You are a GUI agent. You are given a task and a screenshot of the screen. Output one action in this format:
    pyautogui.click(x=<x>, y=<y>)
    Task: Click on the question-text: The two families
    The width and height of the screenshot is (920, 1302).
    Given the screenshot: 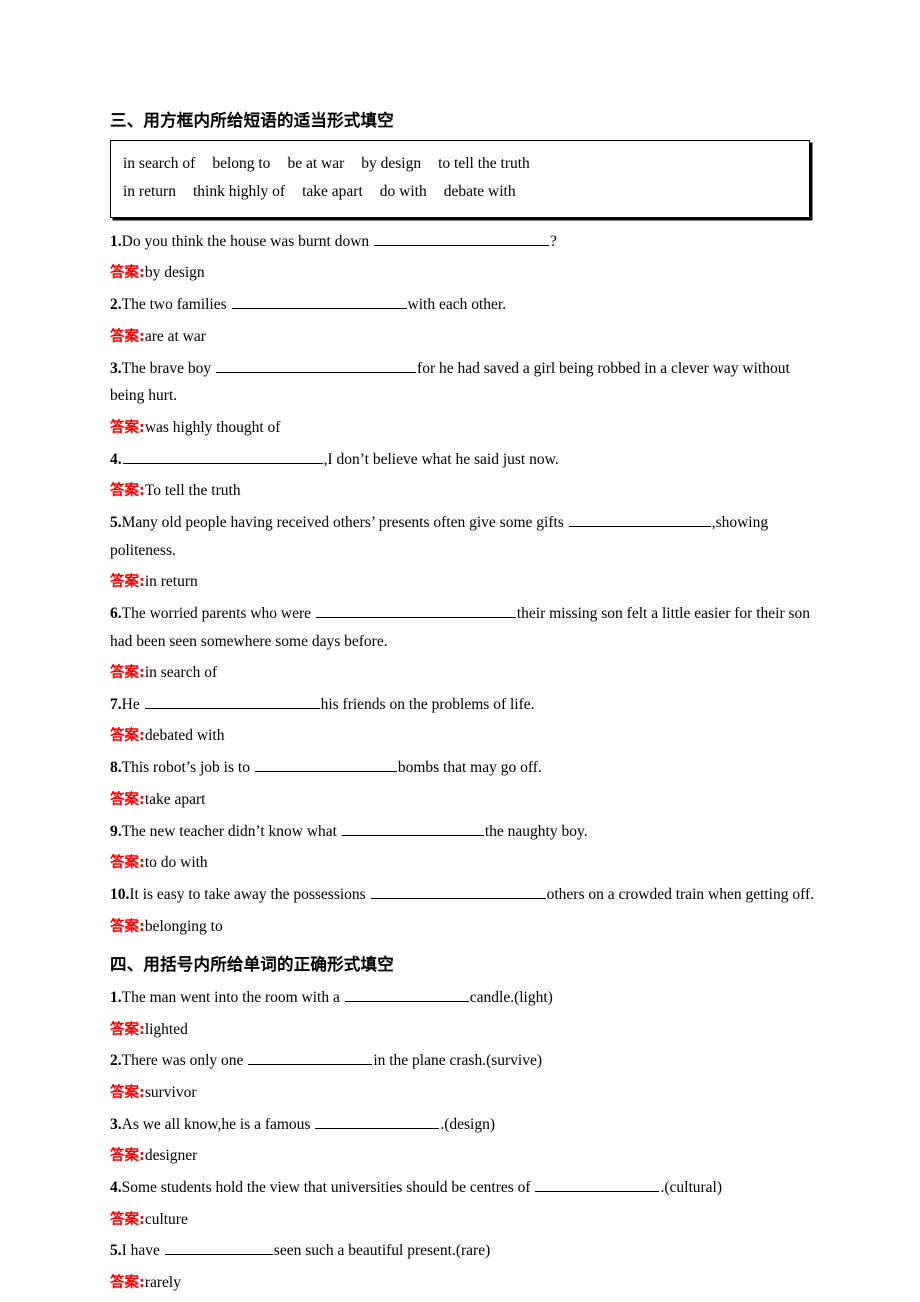 What is the action you would take?
    pyautogui.click(x=176, y=305)
    